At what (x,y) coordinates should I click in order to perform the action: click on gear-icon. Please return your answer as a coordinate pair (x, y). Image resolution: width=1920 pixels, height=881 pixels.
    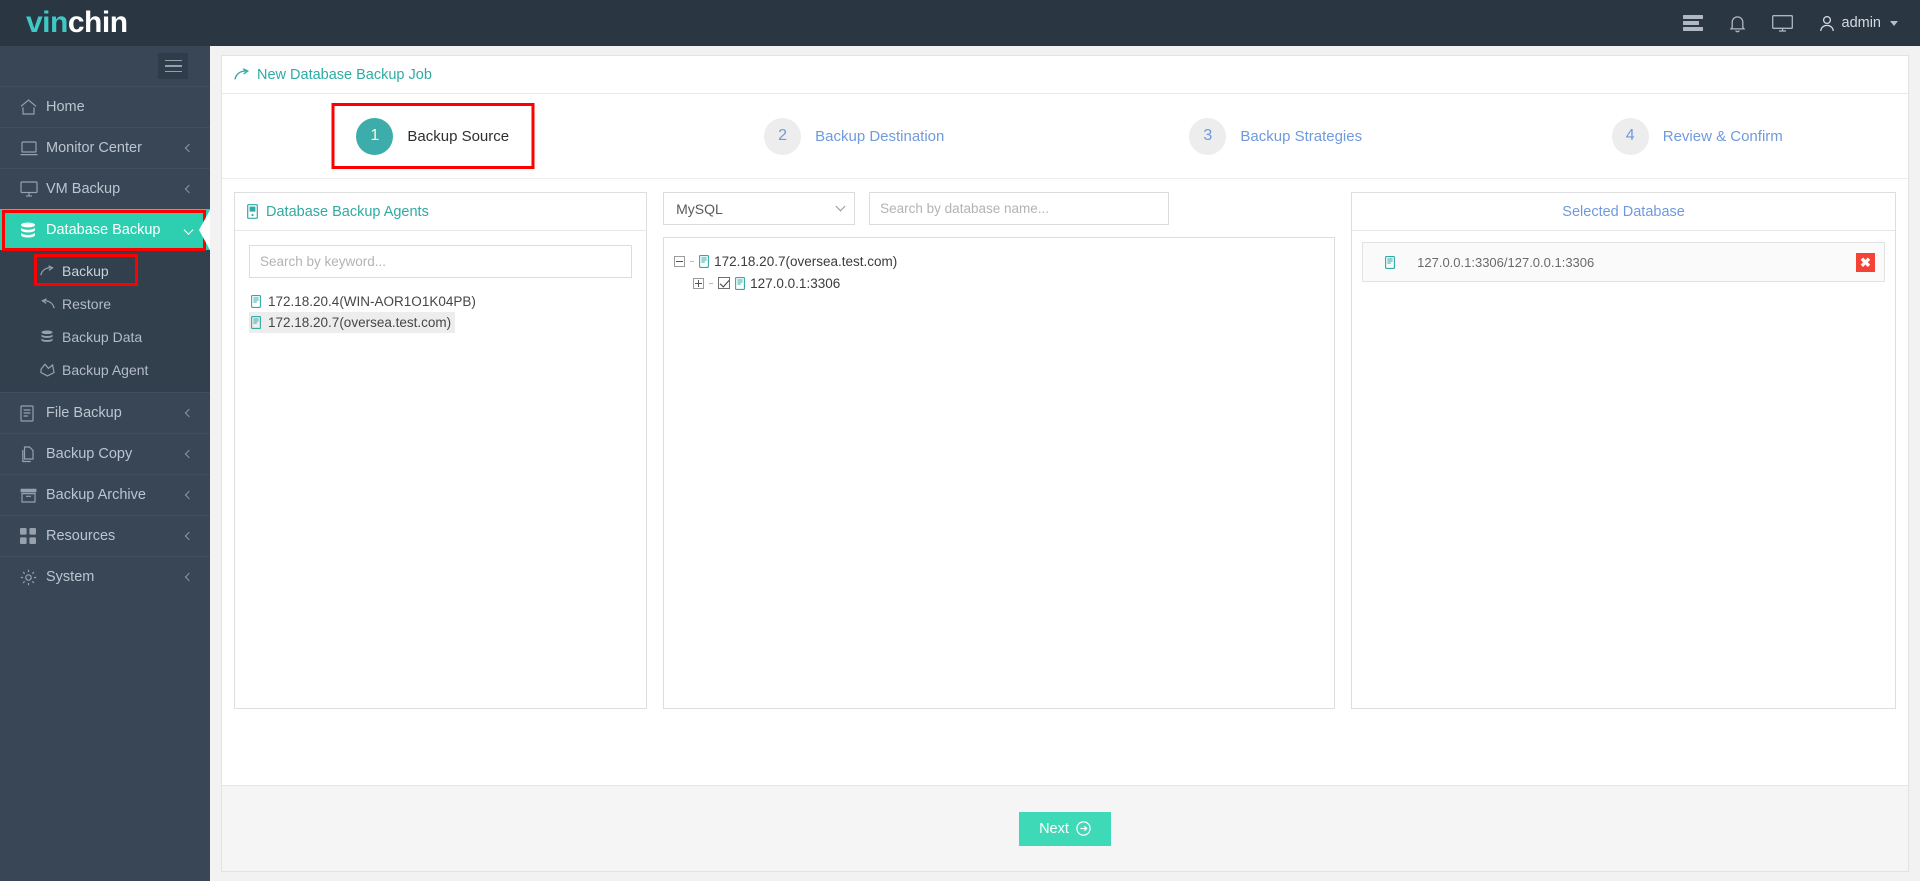
    Looking at the image, I should click on (33, 577).